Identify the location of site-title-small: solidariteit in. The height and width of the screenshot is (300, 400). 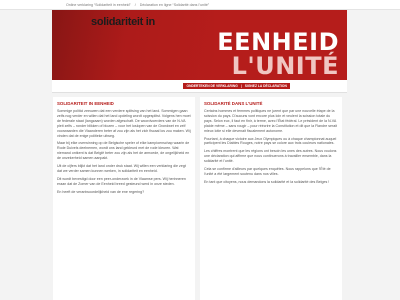
(123, 22).